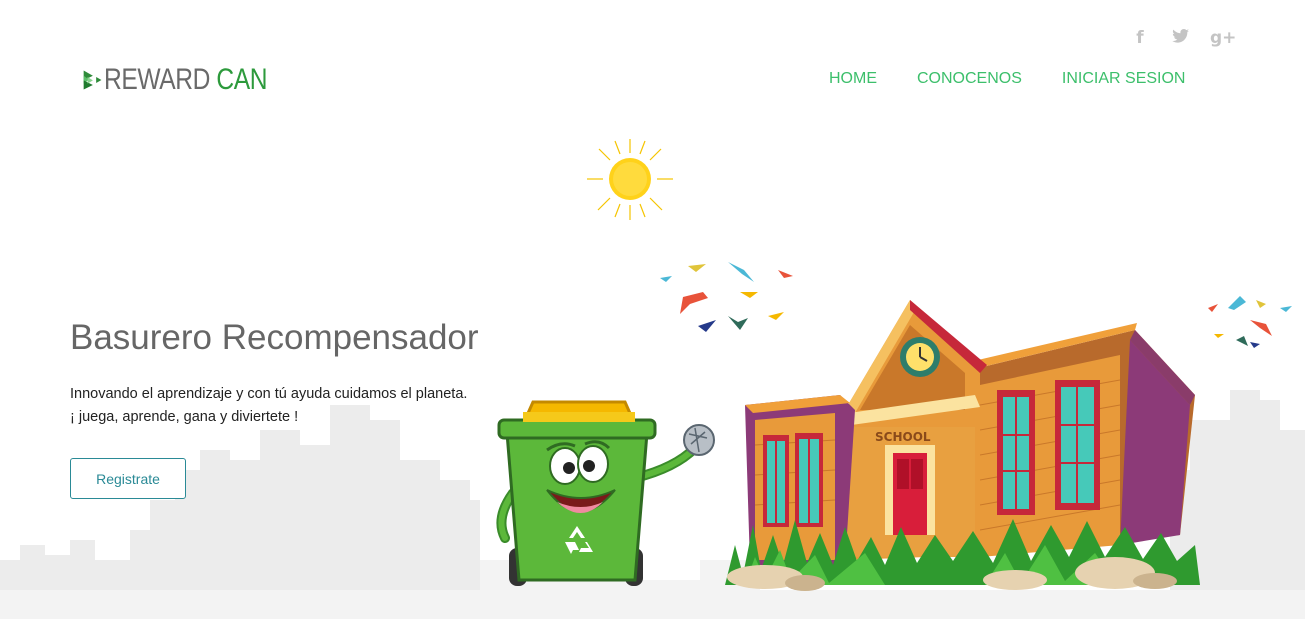 Image resolution: width=1305 pixels, height=619 pixels. I want to click on birds-right-illustration, so click(1250, 322).